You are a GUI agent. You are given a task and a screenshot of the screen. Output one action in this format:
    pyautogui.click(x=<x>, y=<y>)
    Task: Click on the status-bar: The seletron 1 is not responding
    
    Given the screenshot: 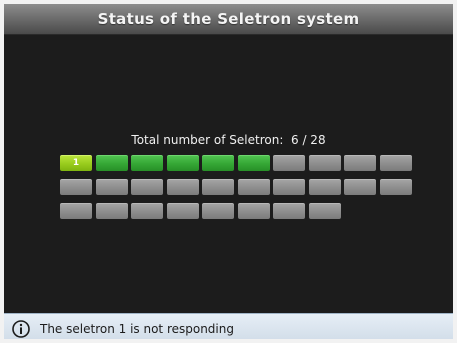 What is the action you would take?
    pyautogui.click(x=228, y=326)
    